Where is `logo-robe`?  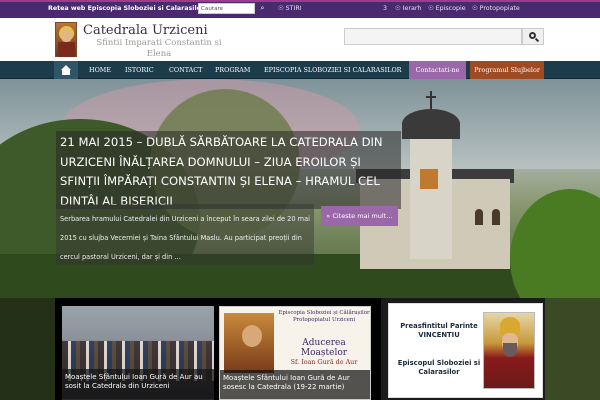
logo-robe is located at coordinates (66, 49).